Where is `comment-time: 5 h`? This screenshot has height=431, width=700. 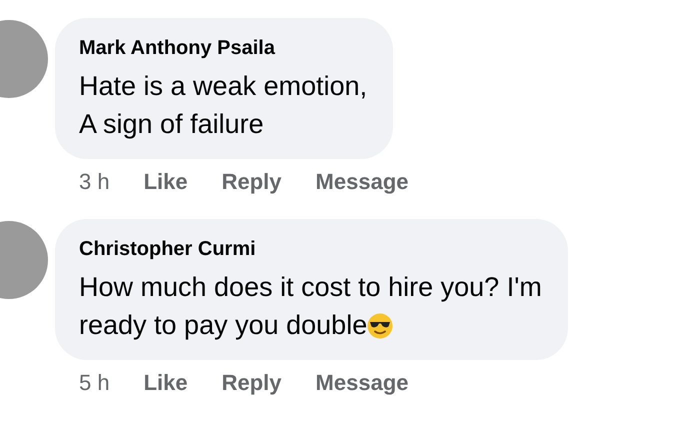 comment-time: 5 h is located at coordinates (94, 383).